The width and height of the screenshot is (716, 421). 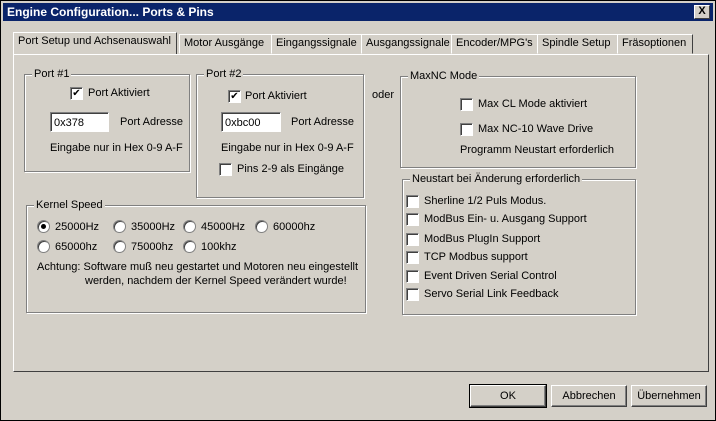 What do you see at coordinates (119, 226) in the screenshot?
I see `kernel-option-35000hz` at bounding box center [119, 226].